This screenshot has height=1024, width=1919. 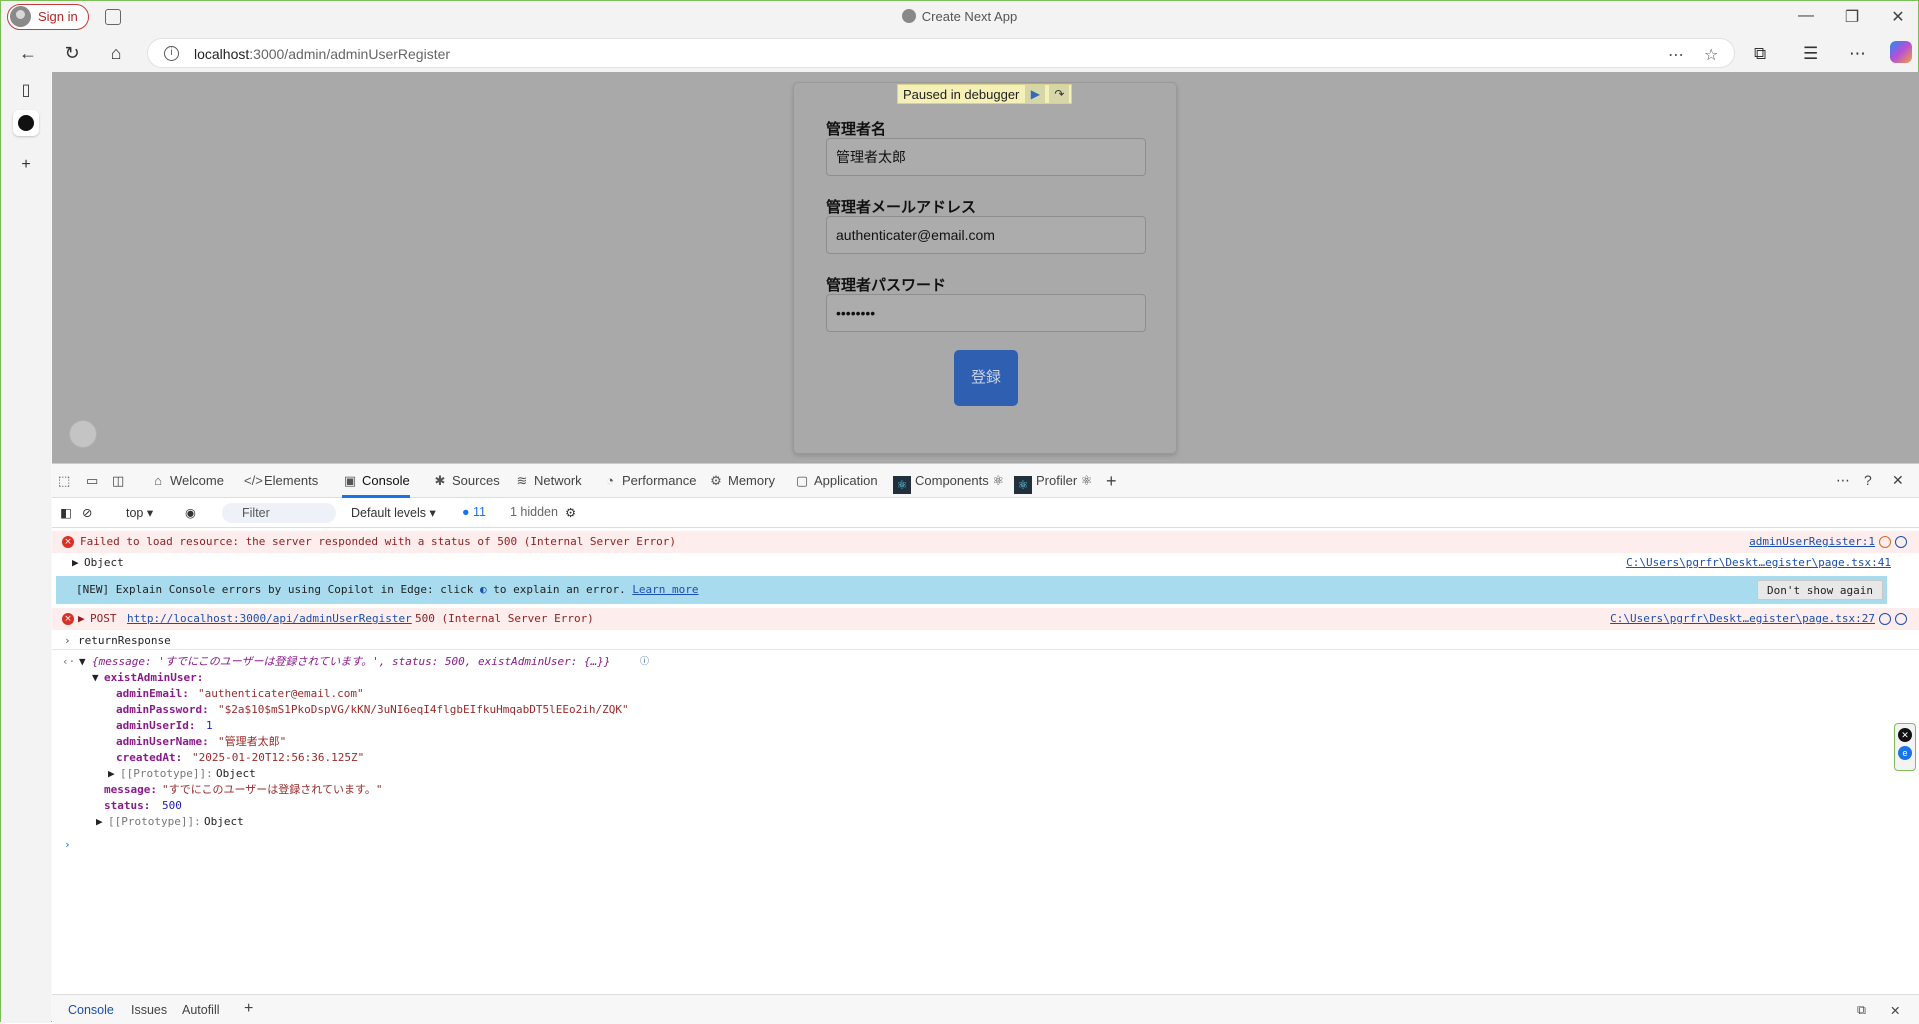 What do you see at coordinates (222, 54) in the screenshot?
I see `url-host: localhost` at bounding box center [222, 54].